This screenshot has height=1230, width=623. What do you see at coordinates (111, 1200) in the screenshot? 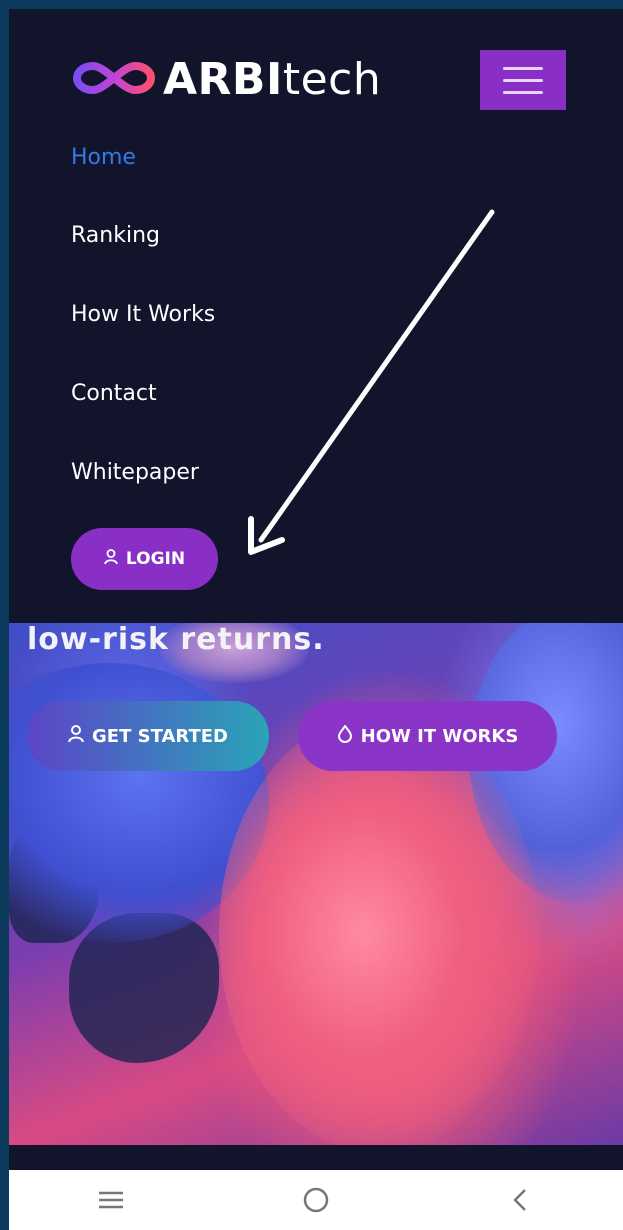
I see `recent-apps-icon` at bounding box center [111, 1200].